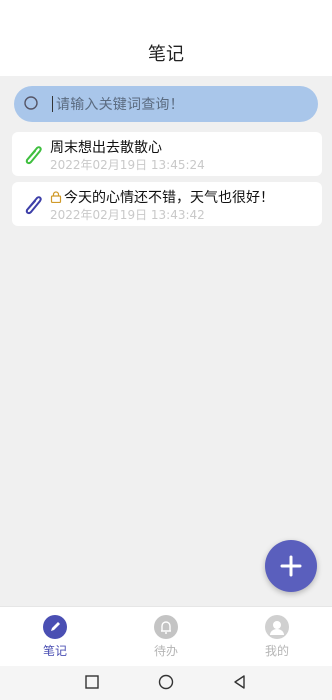 This screenshot has height=700, width=332. I want to click on tab-profile: 我的, so click(277, 637).